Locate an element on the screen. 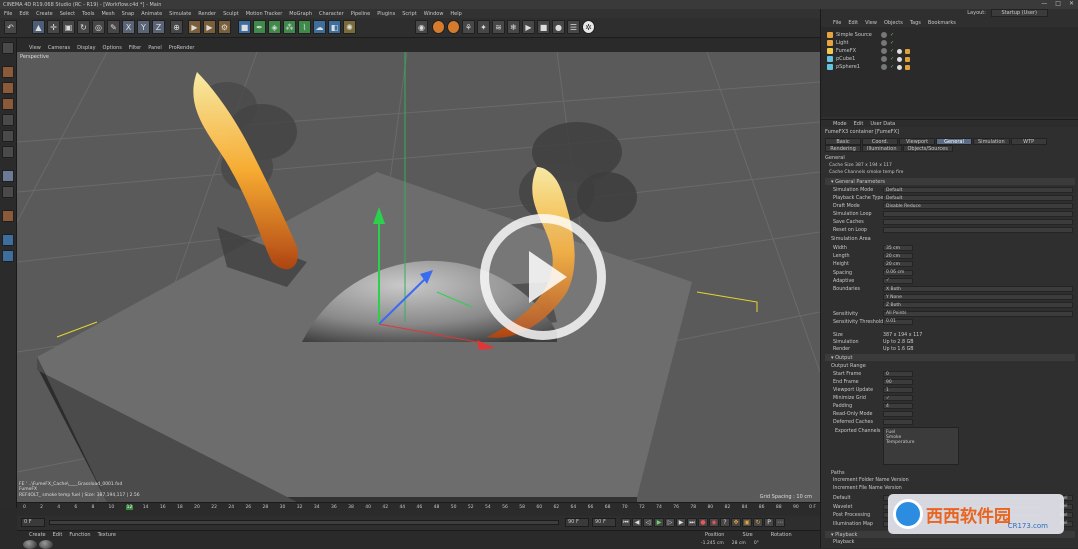  sim-field-4-field: ✓ is located at coordinates (898, 280).